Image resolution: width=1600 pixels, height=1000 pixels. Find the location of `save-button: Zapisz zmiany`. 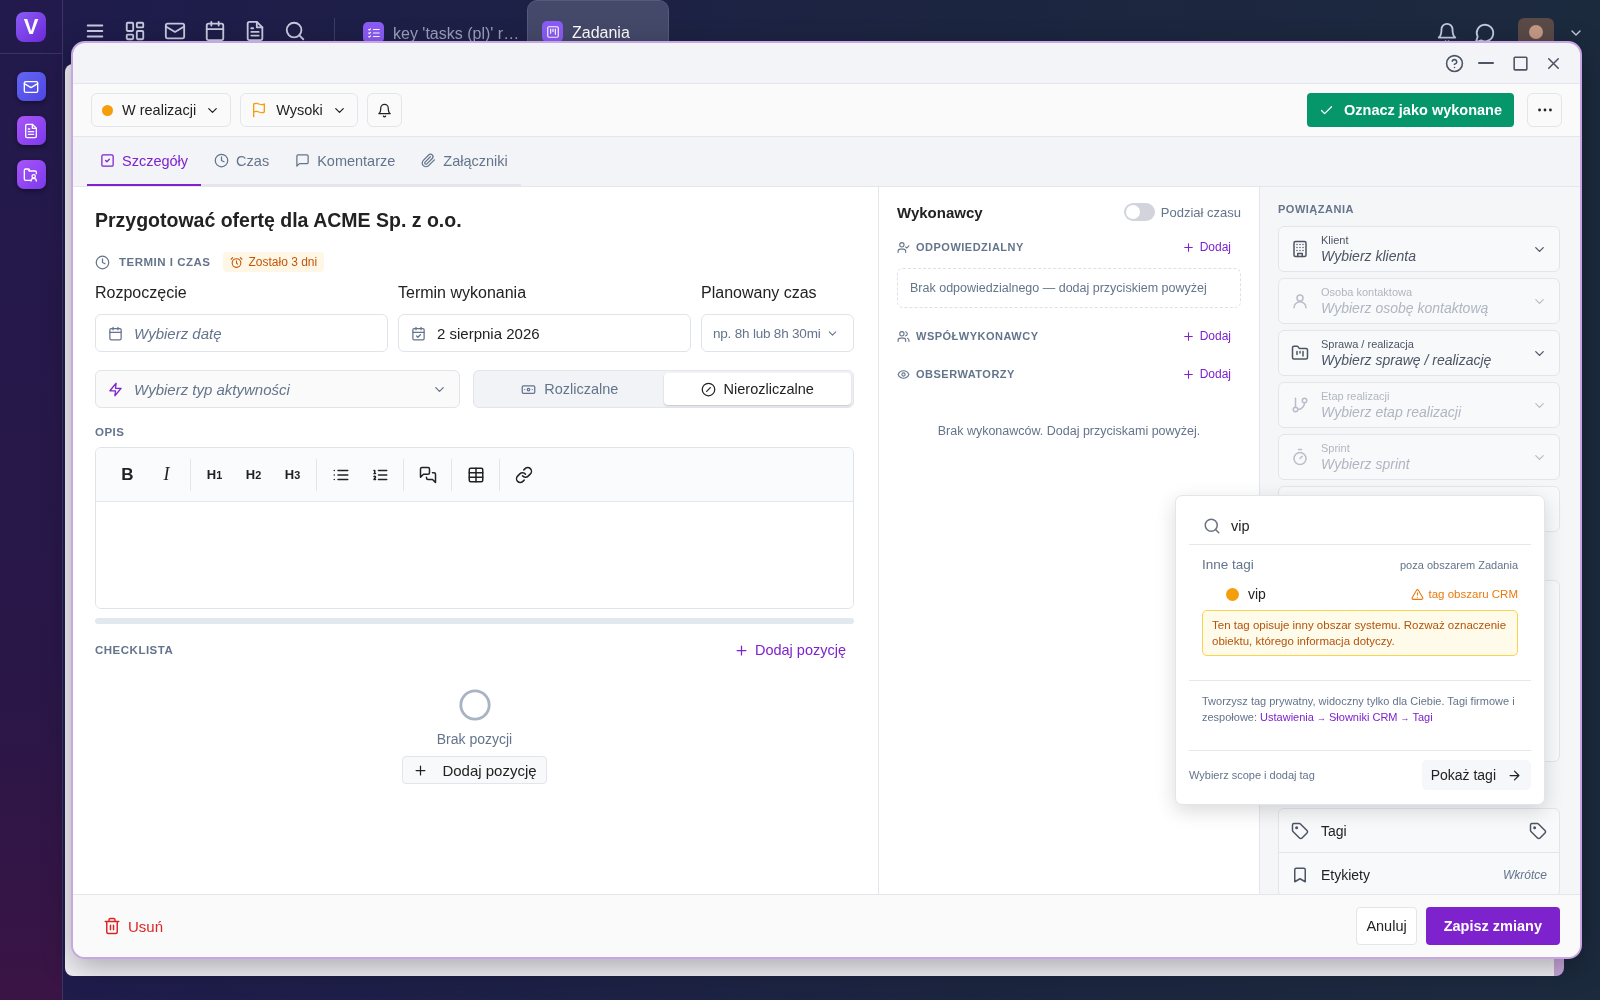

save-button: Zapisz zmiany is located at coordinates (1492, 926).